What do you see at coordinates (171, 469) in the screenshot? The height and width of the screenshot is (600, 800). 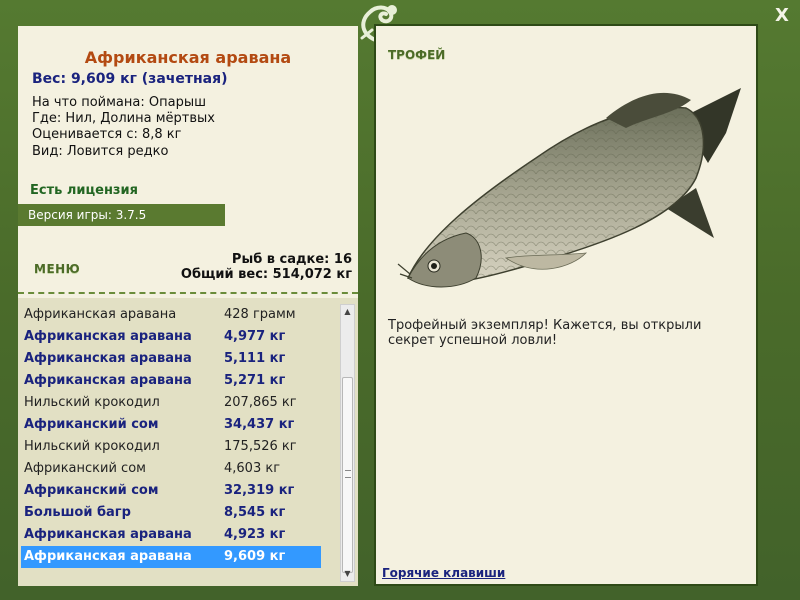 I see `list-item: Африканский сом 4,603 кг` at bounding box center [171, 469].